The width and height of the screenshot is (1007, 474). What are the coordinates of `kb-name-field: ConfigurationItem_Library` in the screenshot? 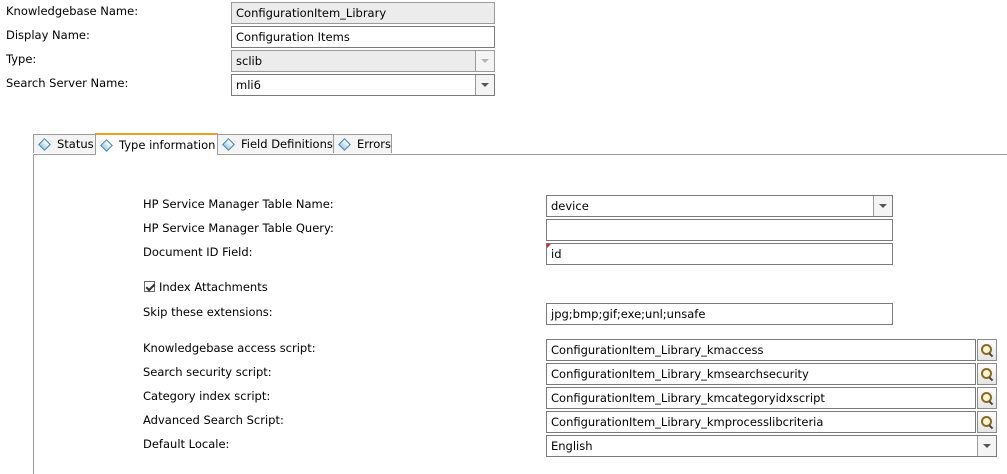 It's located at (363, 13).